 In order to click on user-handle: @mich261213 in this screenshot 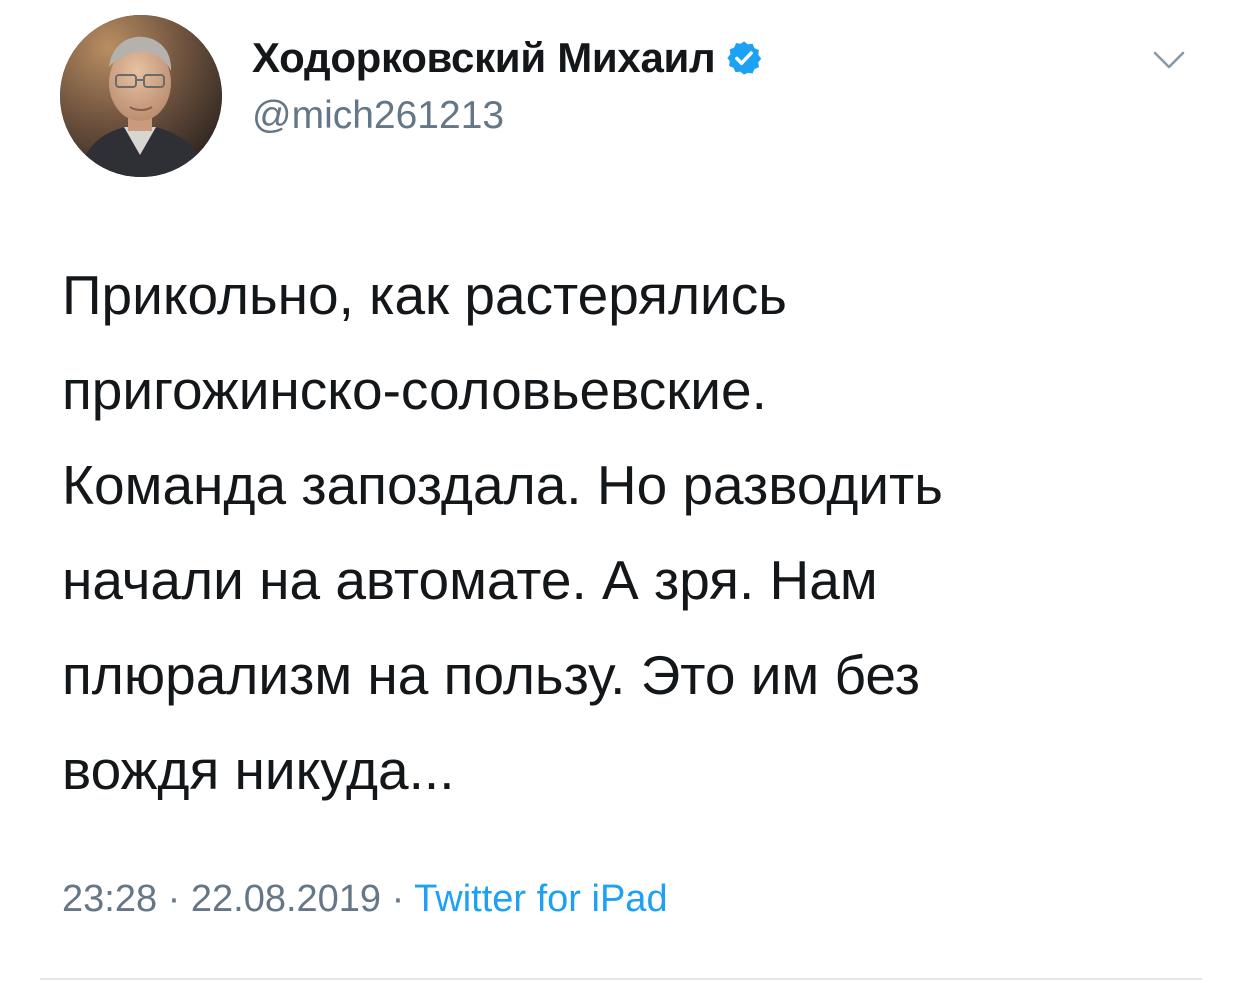, I will do `click(378, 116)`.